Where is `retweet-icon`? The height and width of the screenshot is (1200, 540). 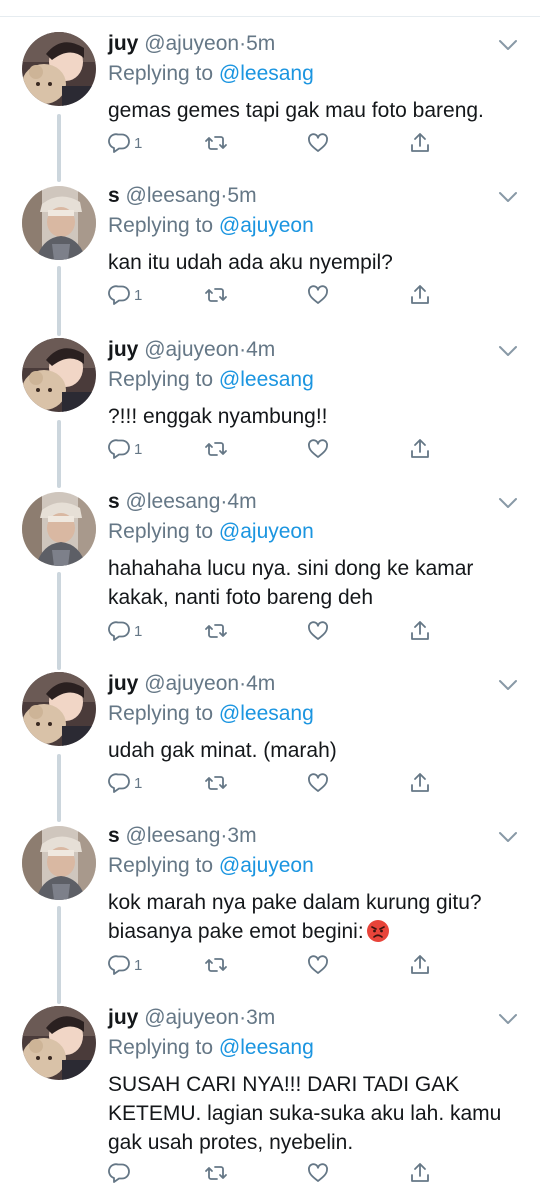
retweet-icon is located at coordinates (216, 295).